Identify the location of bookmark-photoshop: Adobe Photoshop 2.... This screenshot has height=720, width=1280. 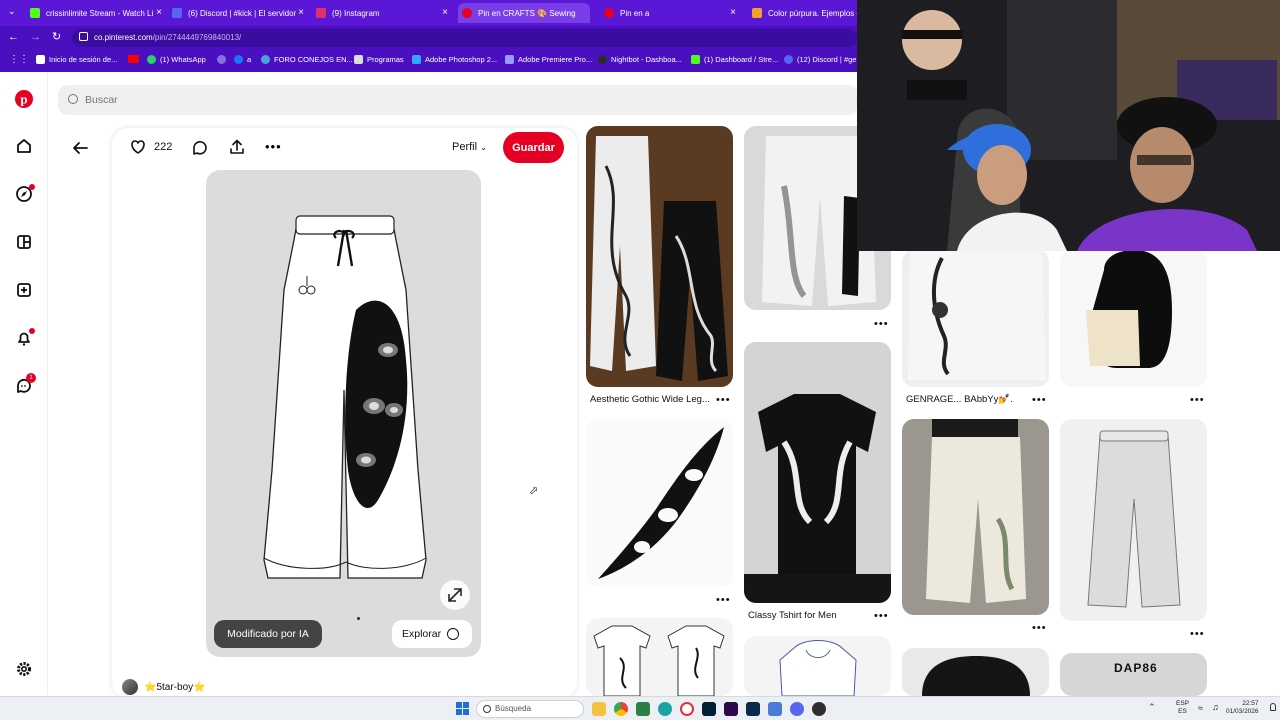
(454, 59).